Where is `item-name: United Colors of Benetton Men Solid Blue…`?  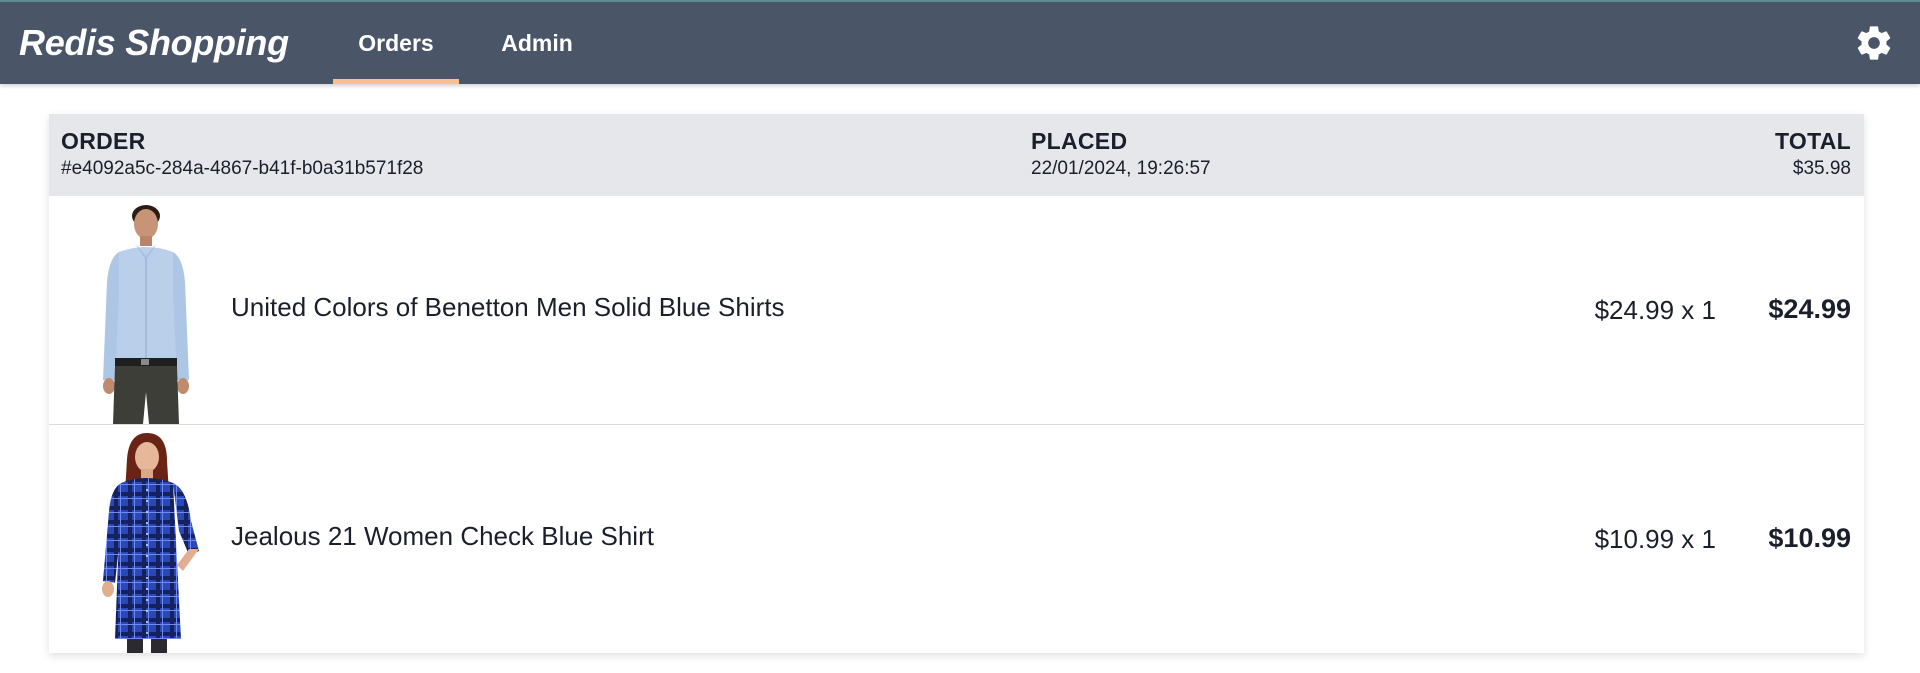
item-name: United Colors of Benetton Men Solid Blue… is located at coordinates (508, 307).